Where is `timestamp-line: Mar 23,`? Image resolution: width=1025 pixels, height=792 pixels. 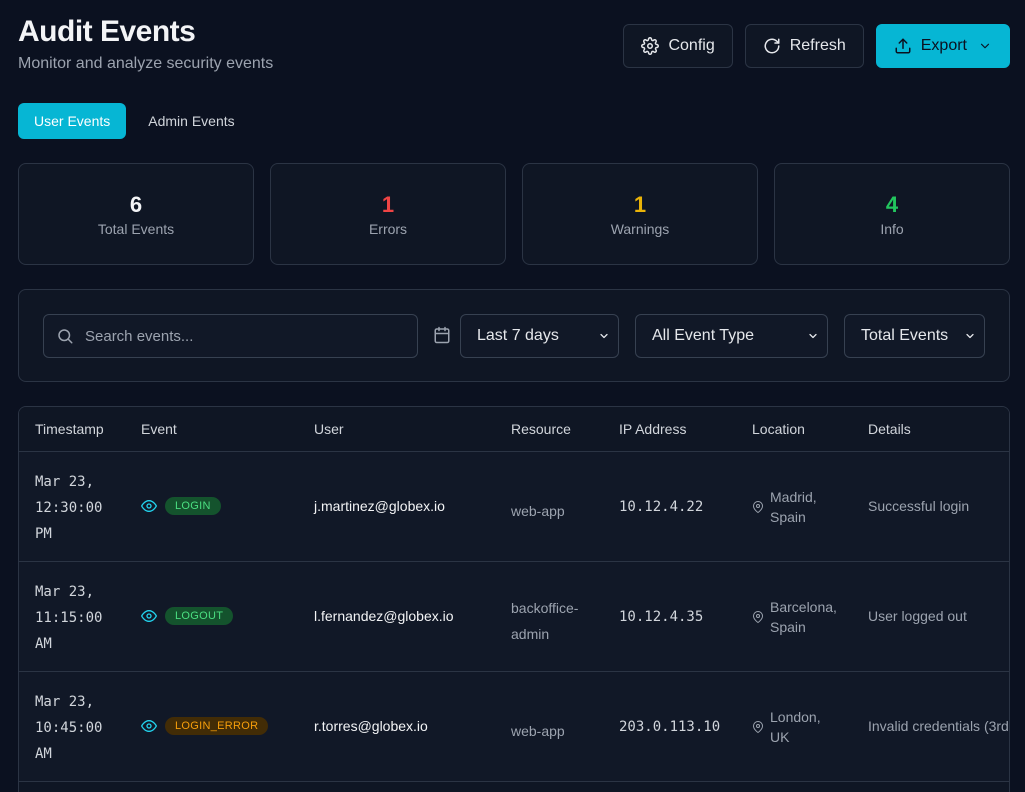 timestamp-line: Mar 23, is located at coordinates (65, 702).